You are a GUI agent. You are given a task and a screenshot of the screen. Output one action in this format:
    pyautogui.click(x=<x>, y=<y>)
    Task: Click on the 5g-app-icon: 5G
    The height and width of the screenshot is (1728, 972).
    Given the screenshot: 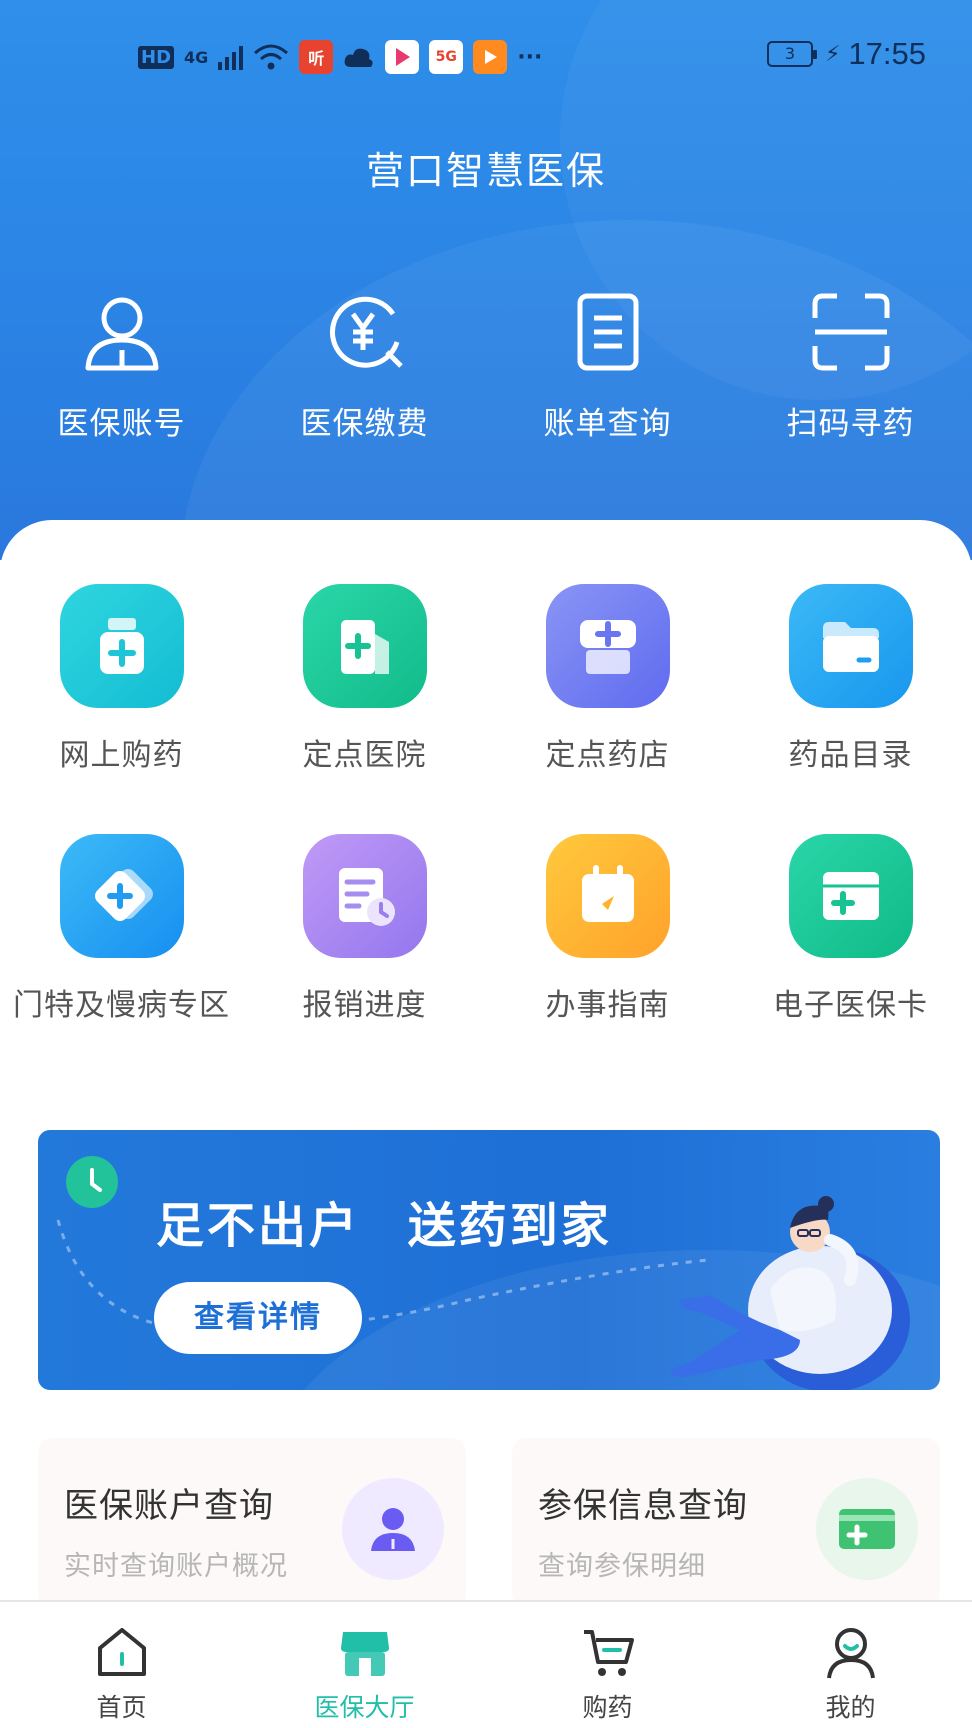 What is the action you would take?
    pyautogui.click(x=446, y=57)
    